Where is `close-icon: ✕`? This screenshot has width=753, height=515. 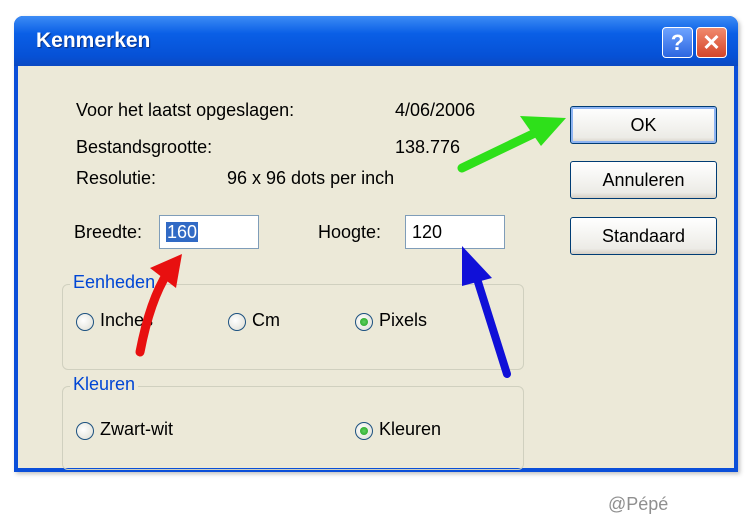
close-icon: ✕ is located at coordinates (711, 42).